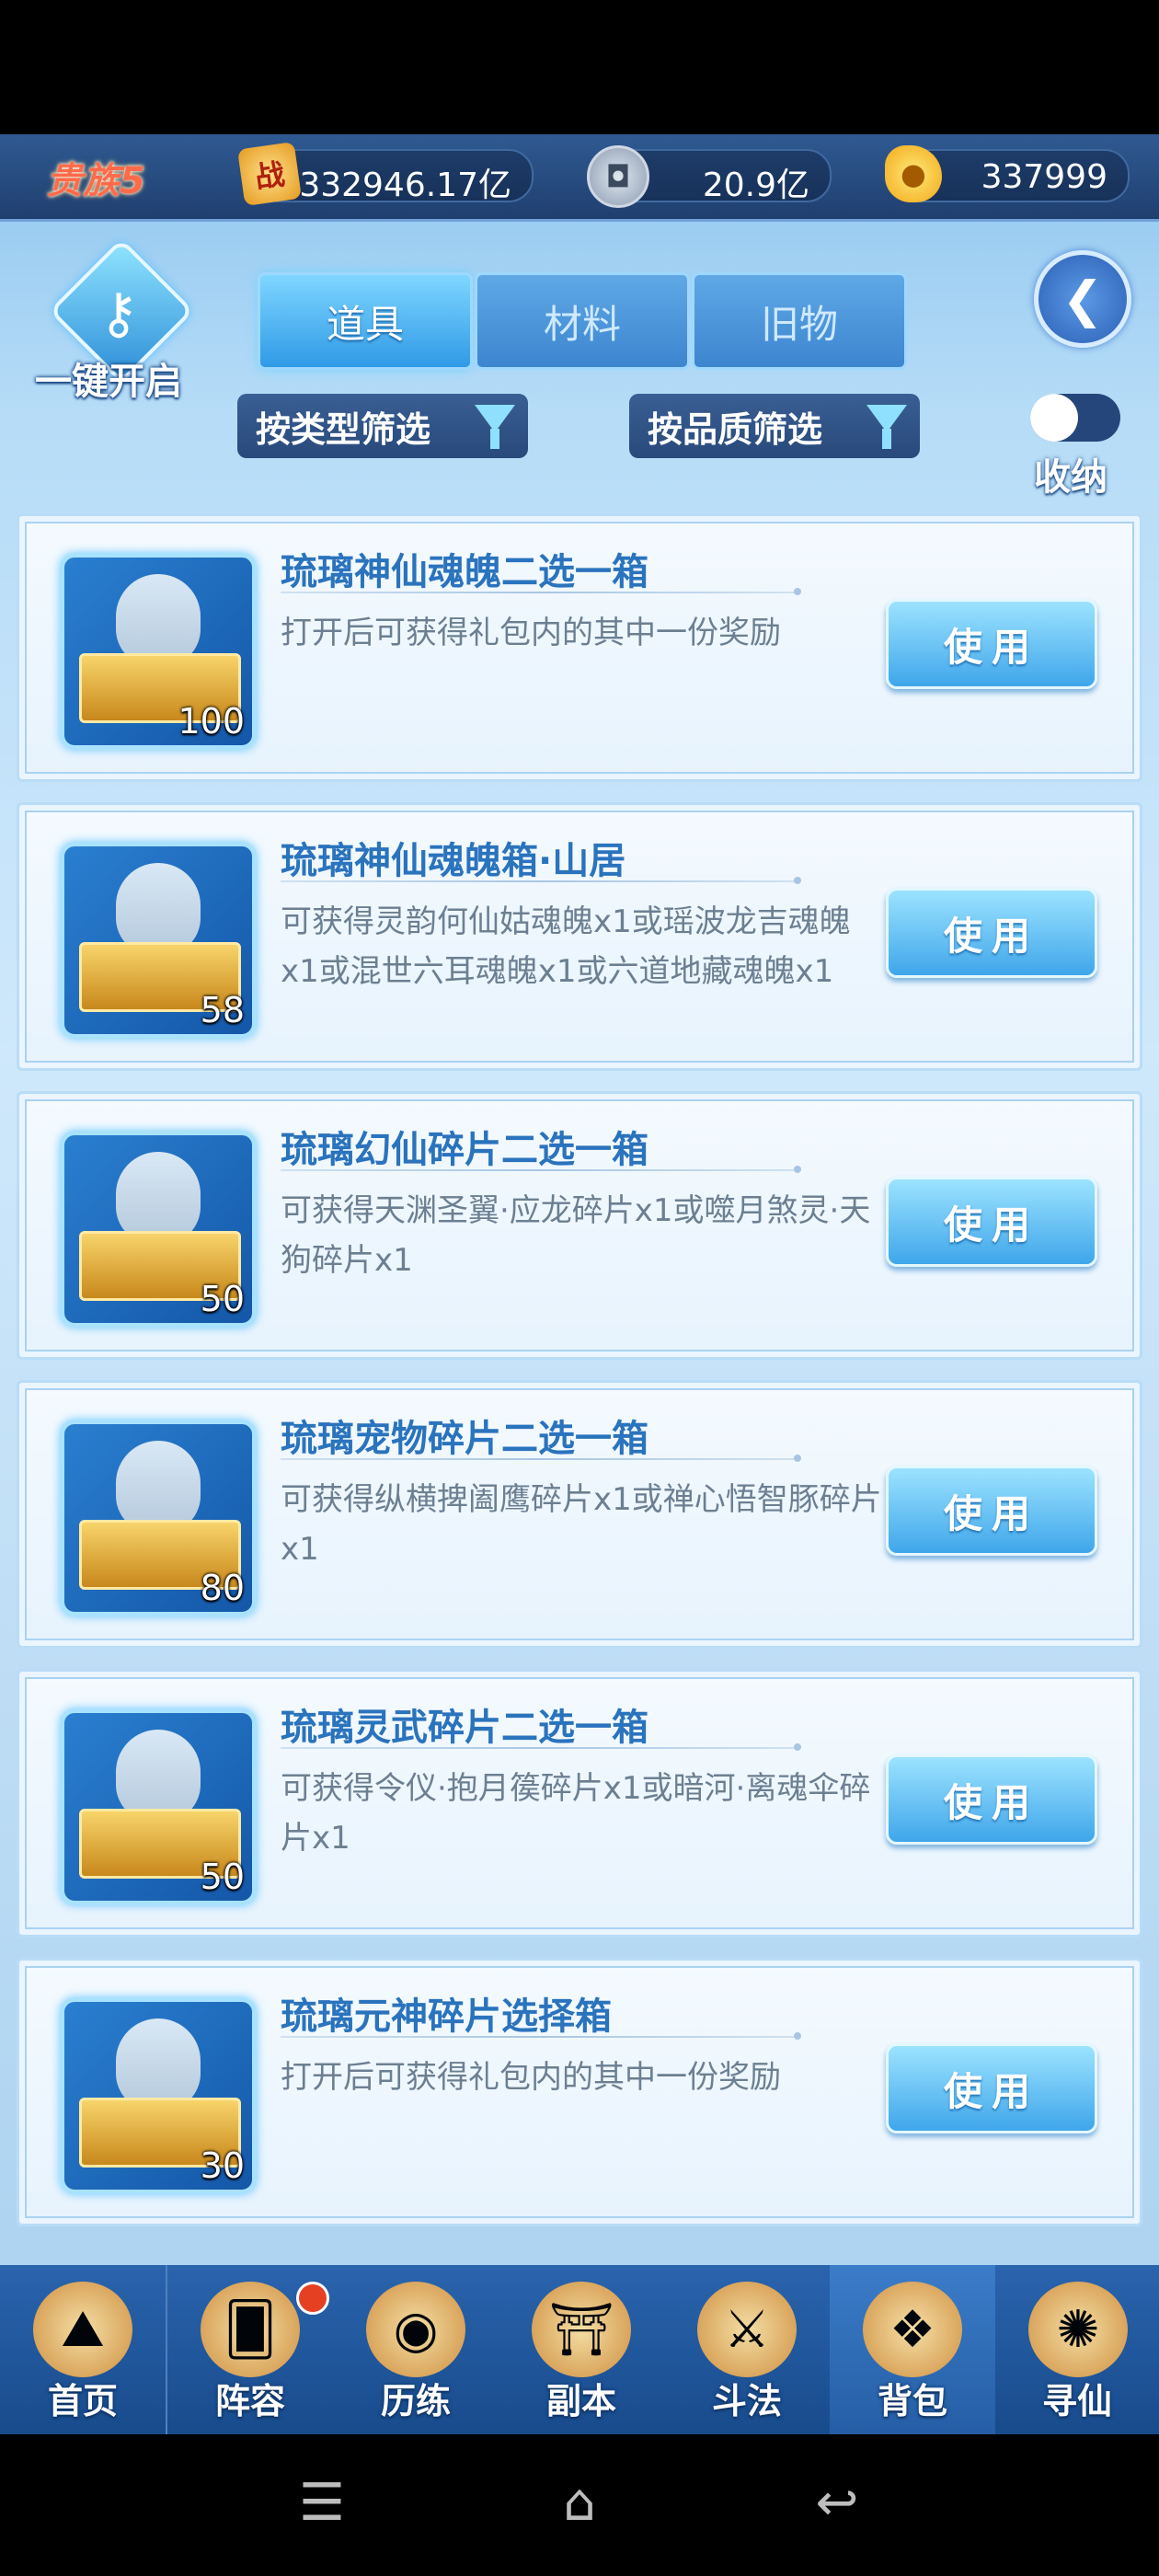 Image resolution: width=1159 pixels, height=2576 pixels. I want to click on nav-seek: ✺ 寻仙, so click(1077, 2349).